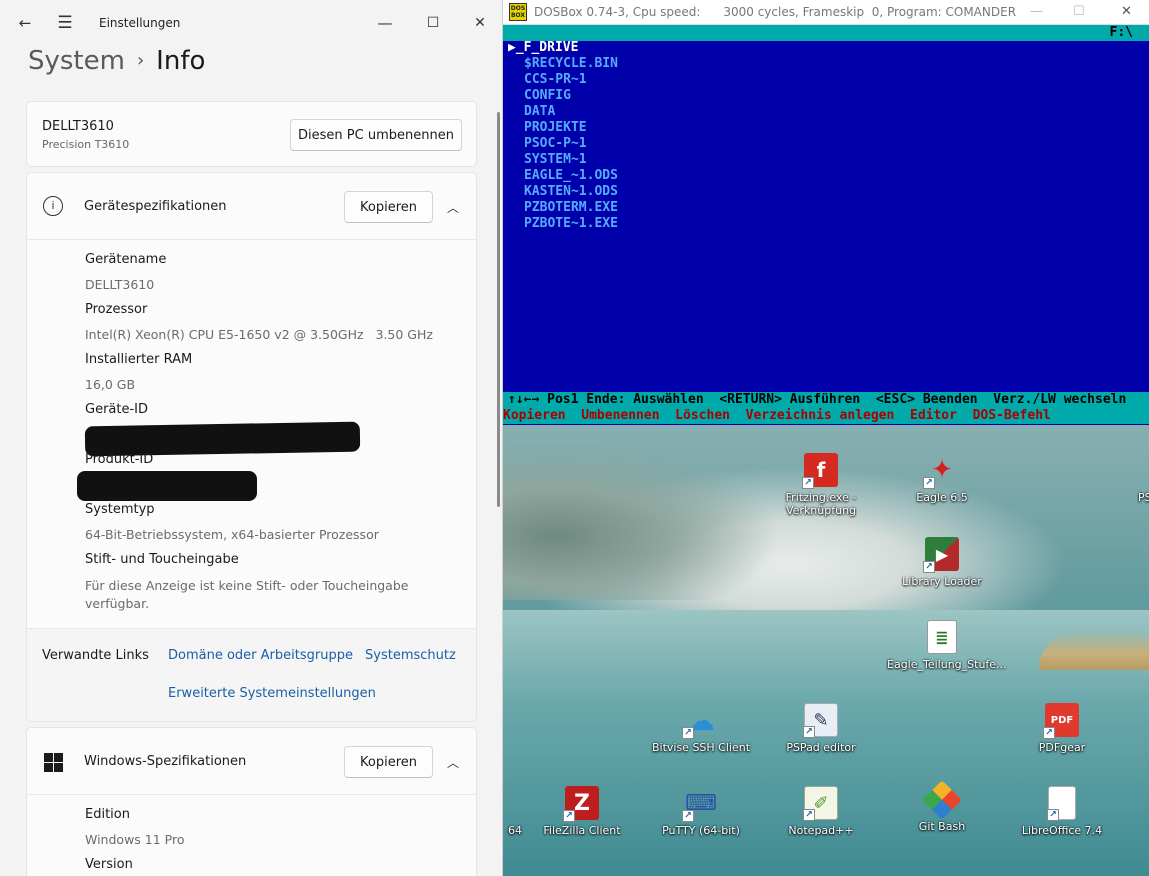 The image size is (1149, 876). What do you see at coordinates (117, 409) in the screenshot?
I see `spec-label-device-id: Geräte-ID` at bounding box center [117, 409].